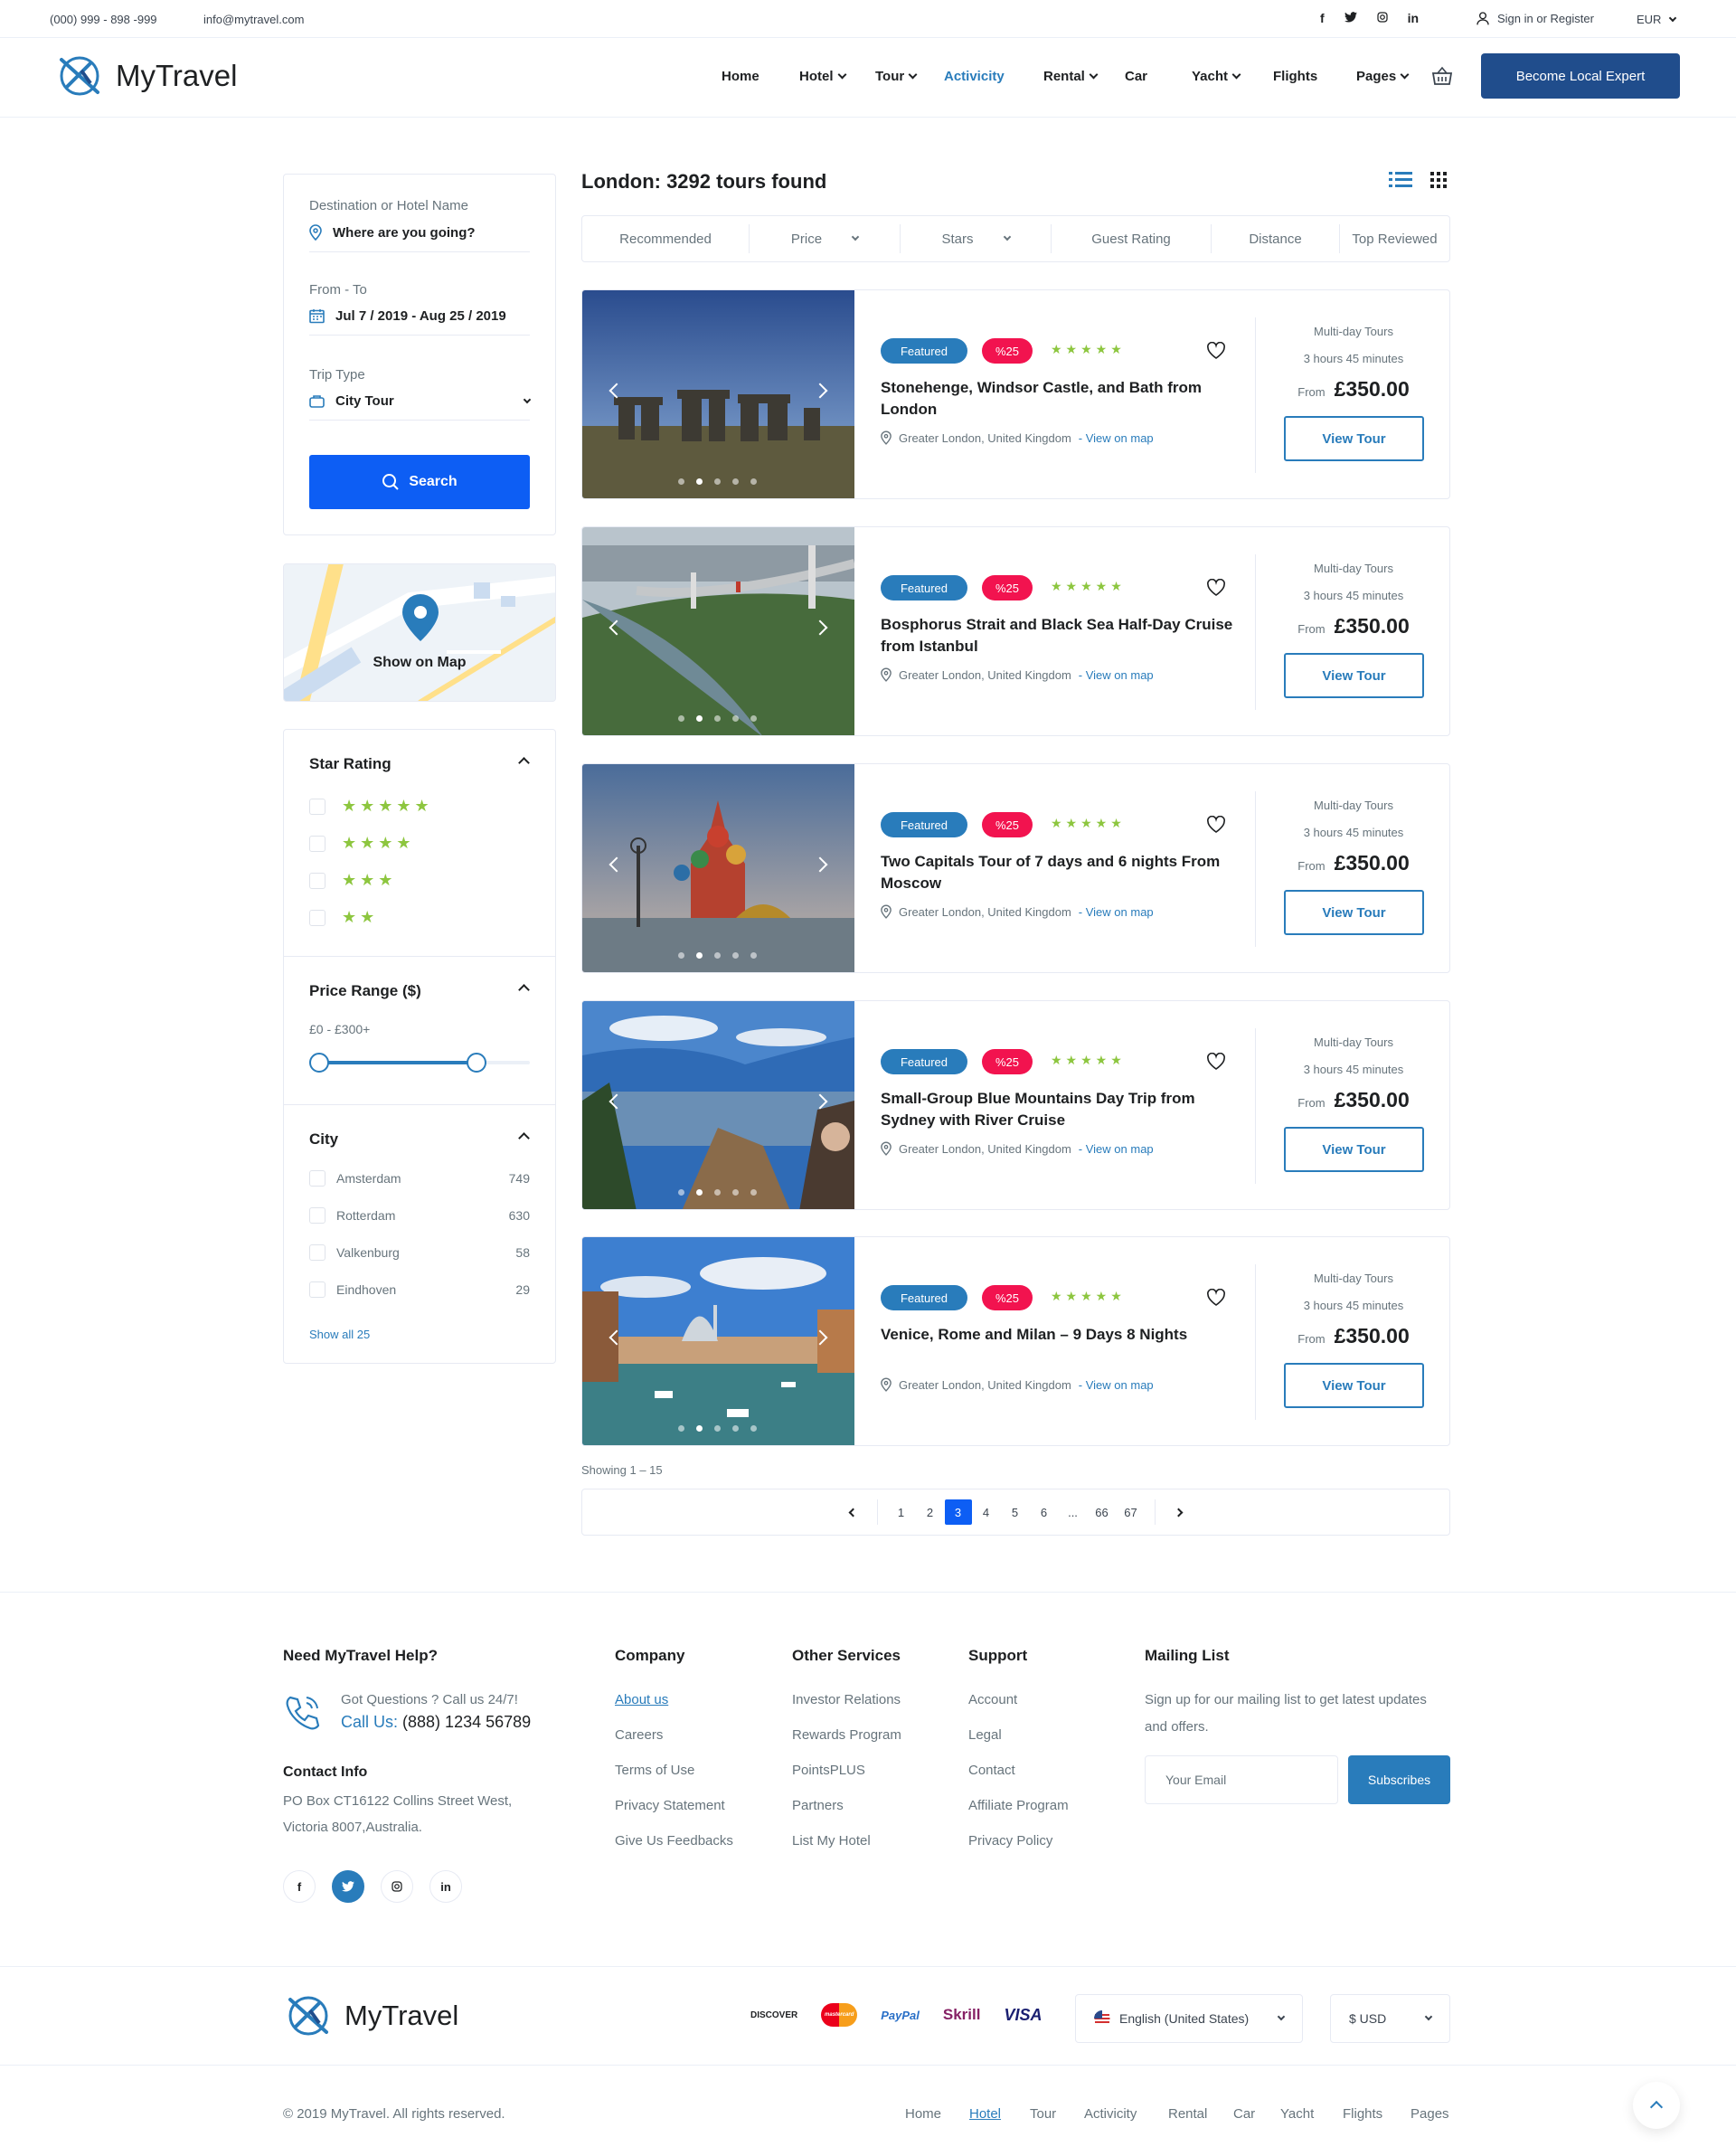 The height and width of the screenshot is (2156, 1736). What do you see at coordinates (1189, 2018) in the screenshot?
I see `language-select: English (United States)` at bounding box center [1189, 2018].